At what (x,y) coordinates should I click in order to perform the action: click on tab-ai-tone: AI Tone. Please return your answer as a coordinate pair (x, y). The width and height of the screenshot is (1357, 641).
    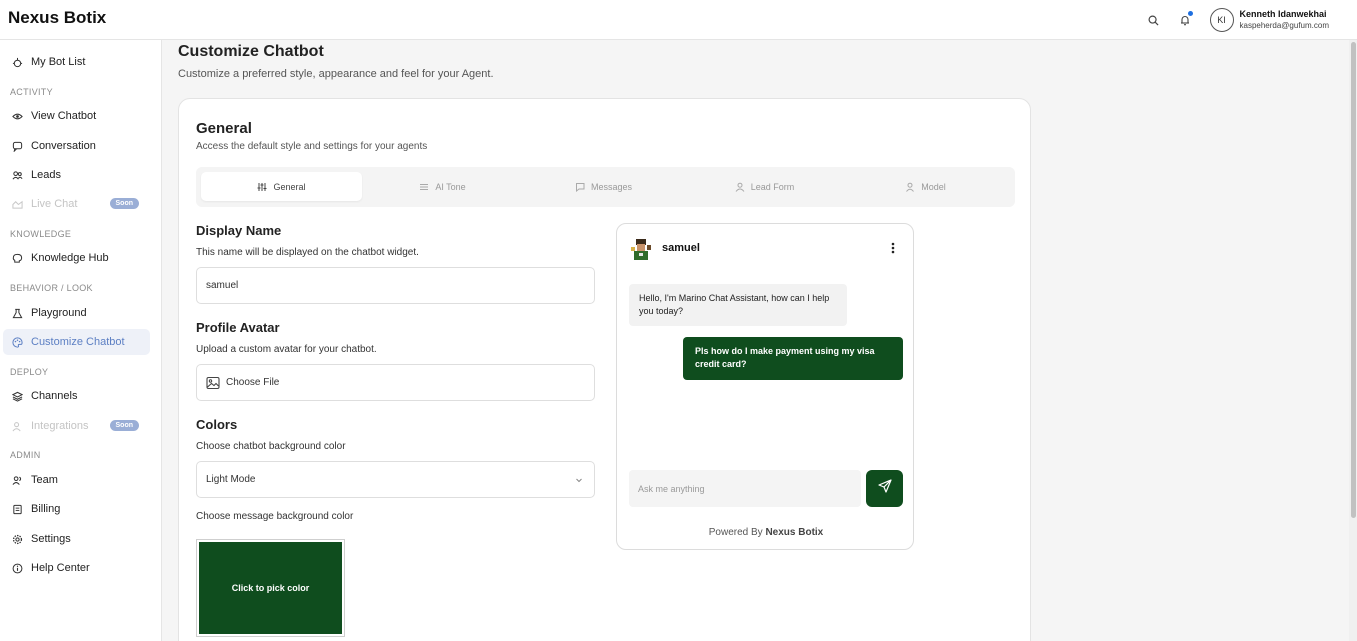
    Looking at the image, I should click on (442, 186).